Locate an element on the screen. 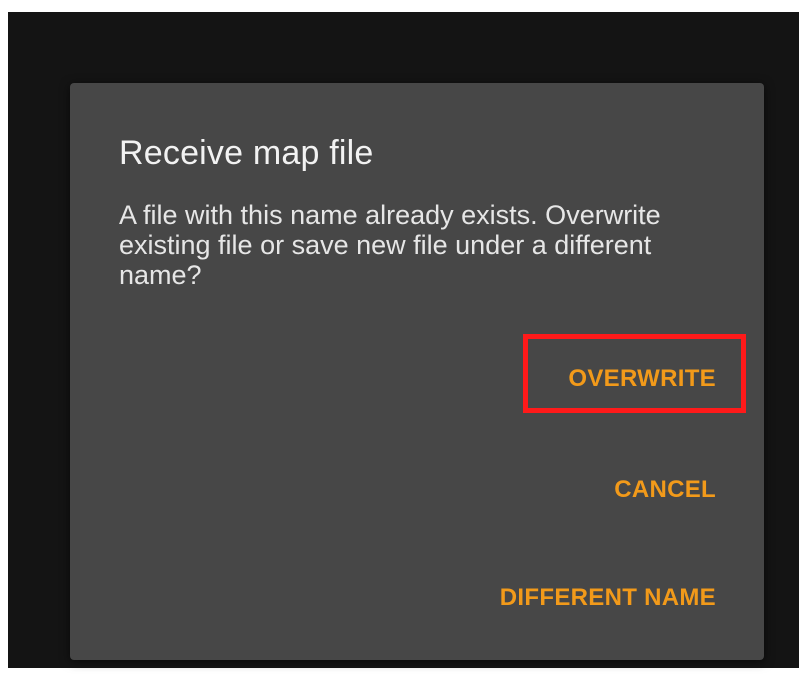 The image size is (799, 683). cancel-button: CANCEL is located at coordinates (665, 490).